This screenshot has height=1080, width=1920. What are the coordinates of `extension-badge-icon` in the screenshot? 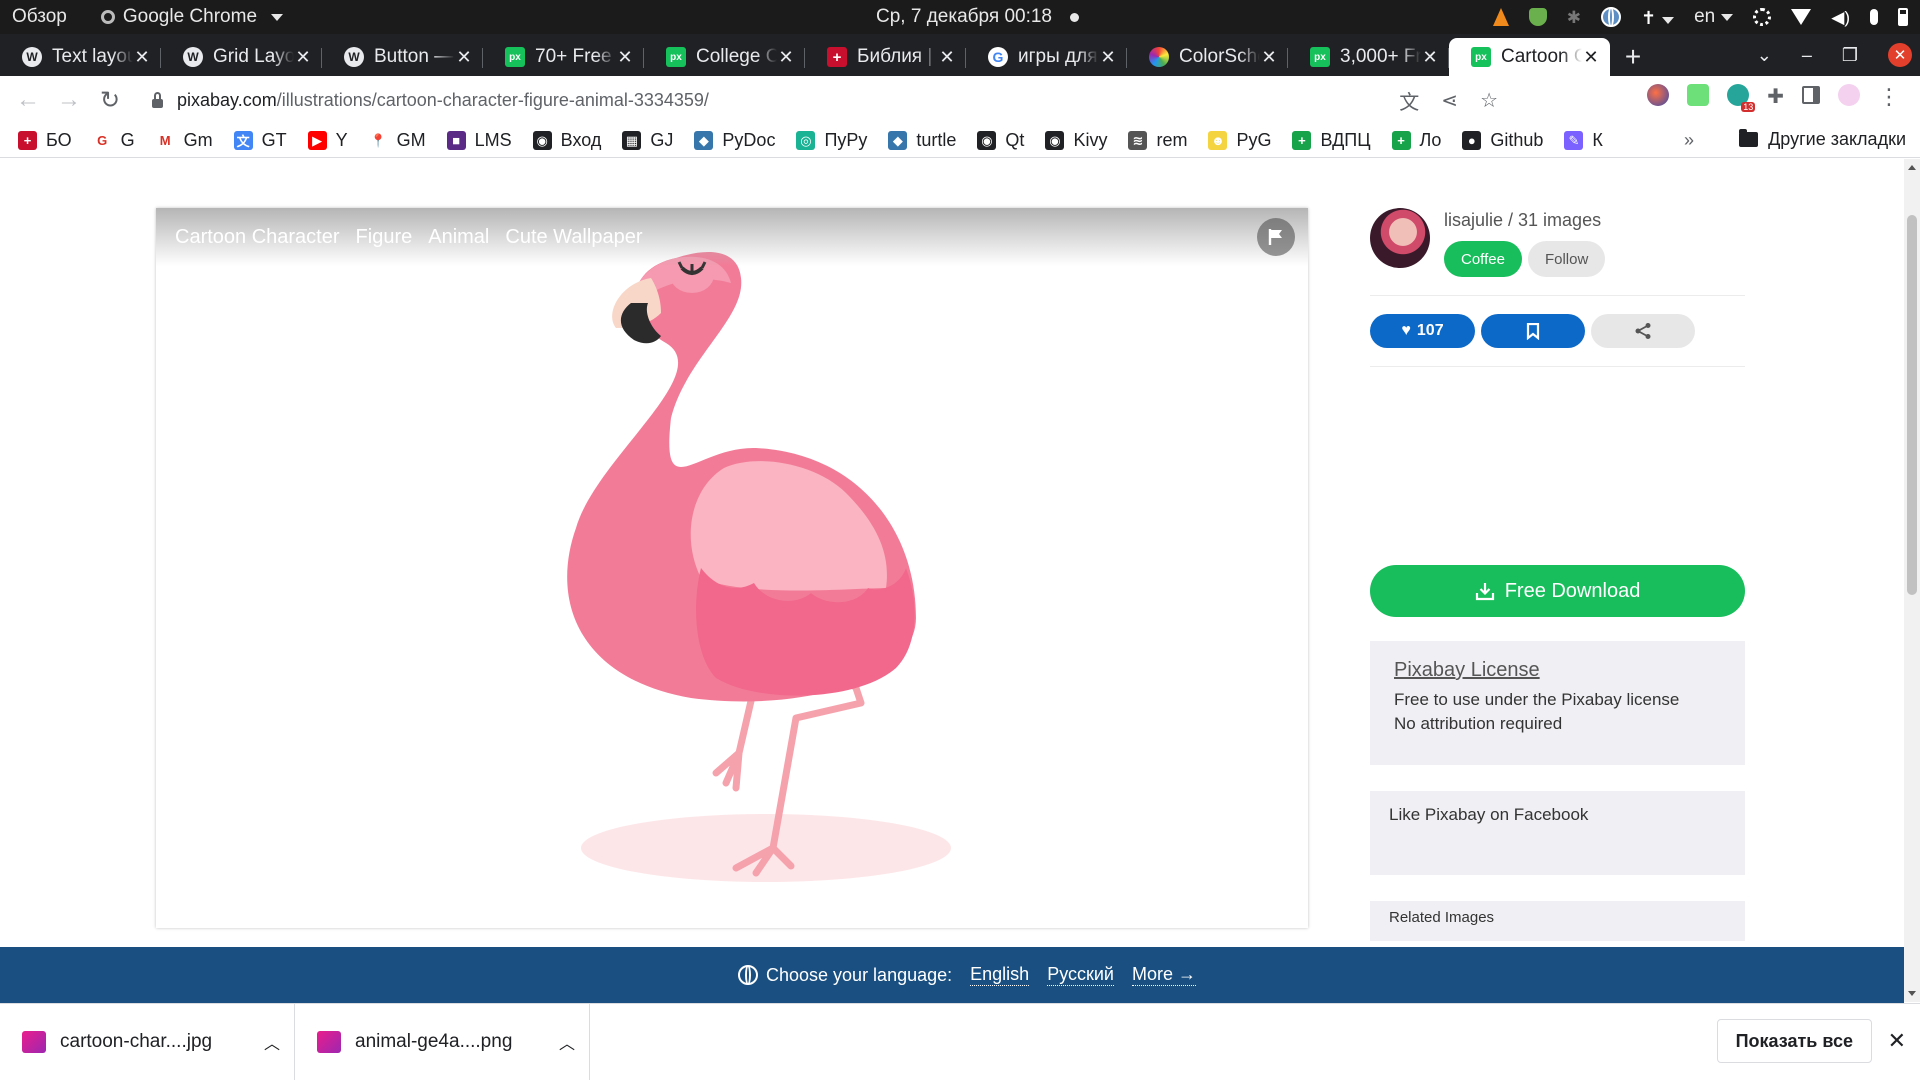 It's located at (1741, 98).